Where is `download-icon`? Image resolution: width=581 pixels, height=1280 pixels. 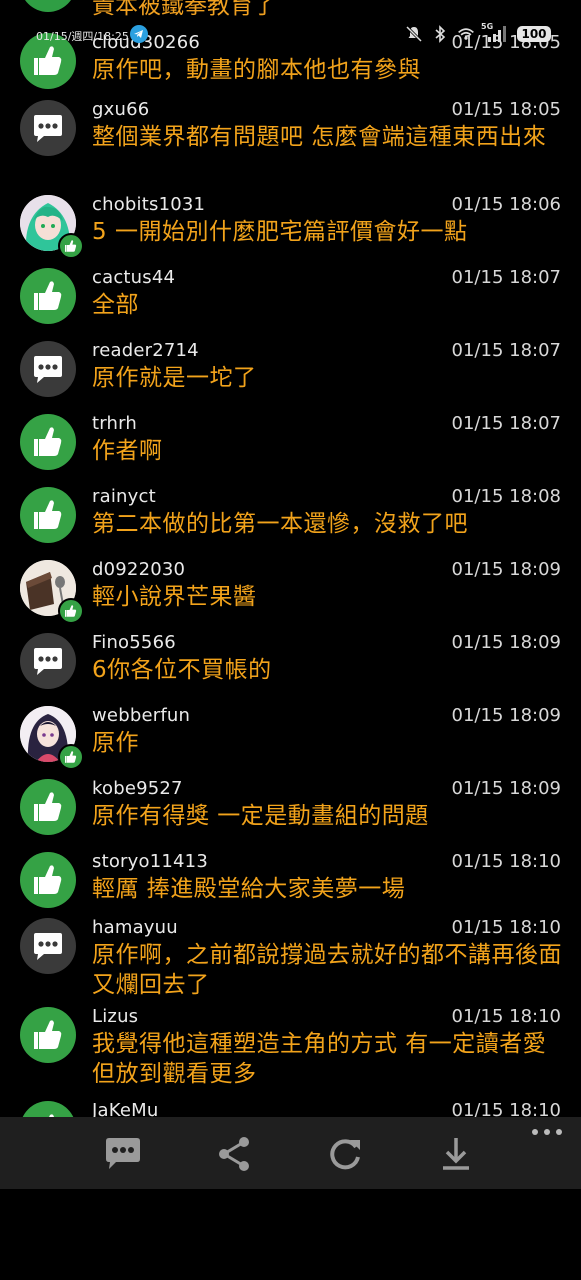 download-icon is located at coordinates (456, 1154).